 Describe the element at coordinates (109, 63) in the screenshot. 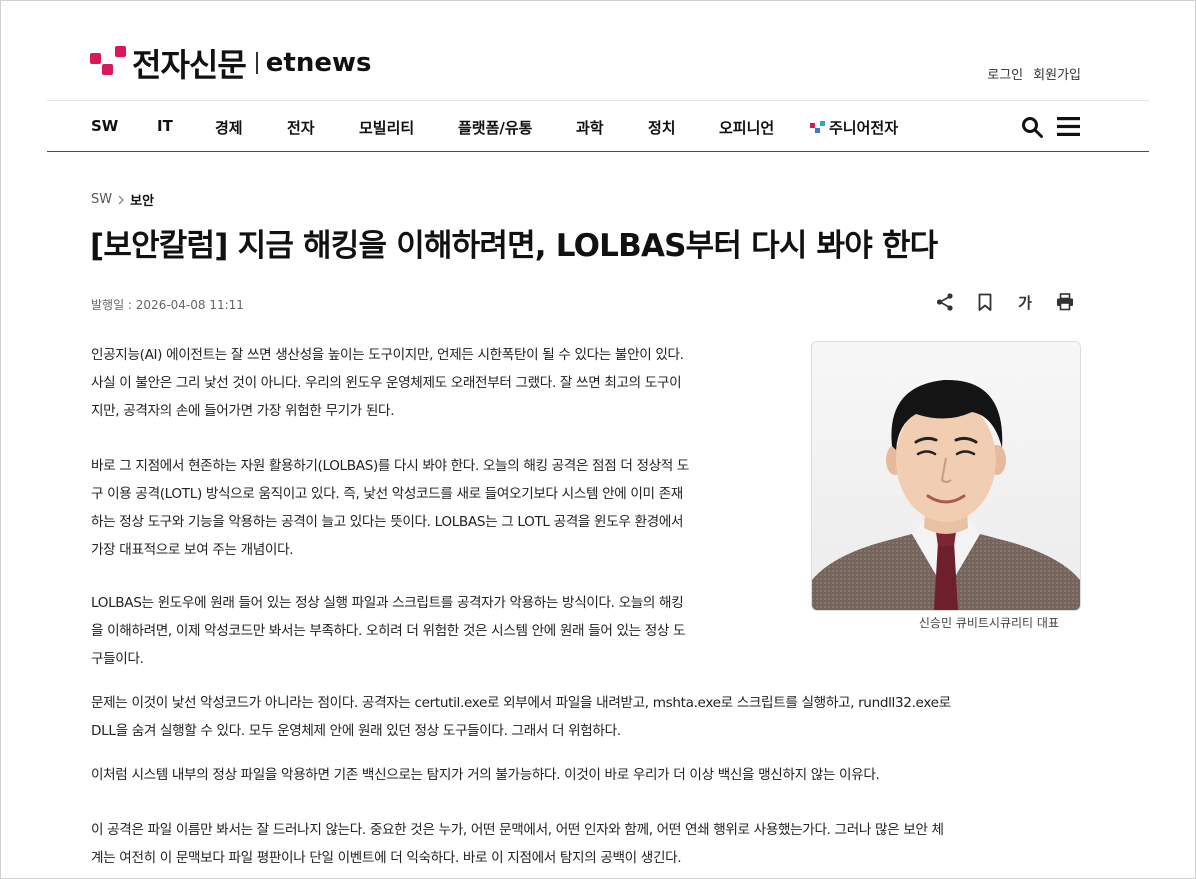

I see `logo-mark-icon` at that location.